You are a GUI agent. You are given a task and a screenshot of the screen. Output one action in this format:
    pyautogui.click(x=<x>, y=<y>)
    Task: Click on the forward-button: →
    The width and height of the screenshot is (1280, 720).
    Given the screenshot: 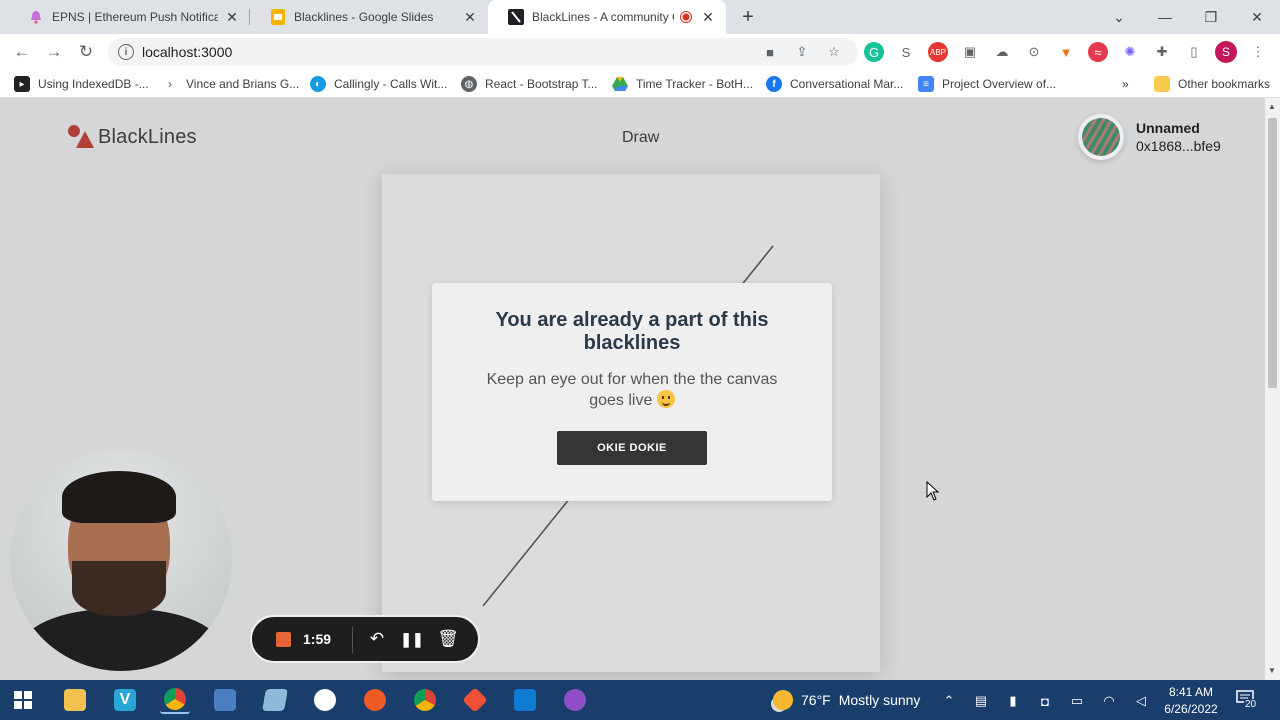 What is the action you would take?
    pyautogui.click(x=54, y=52)
    